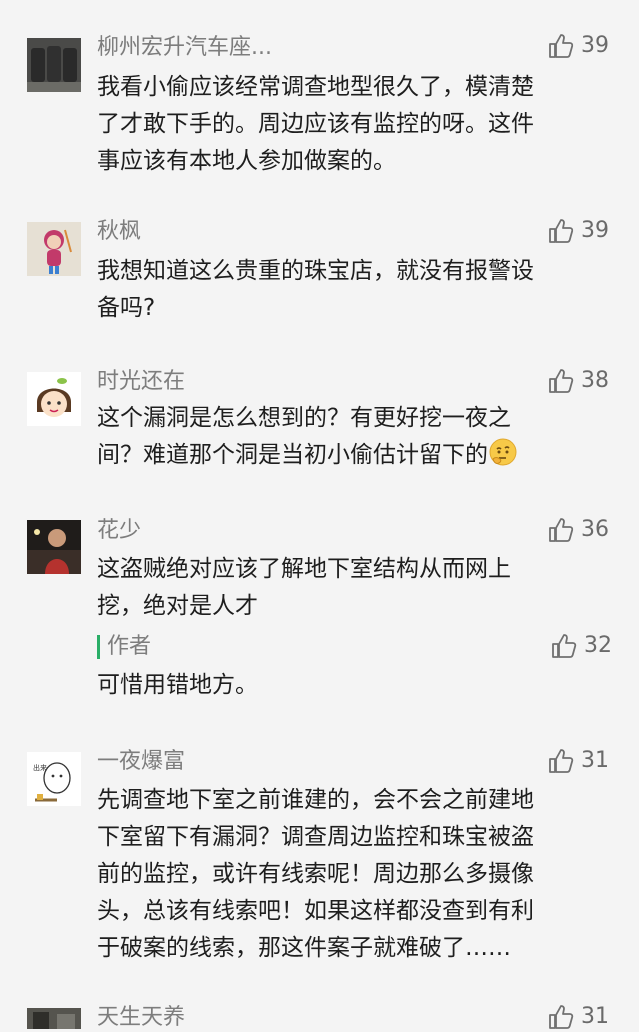  Describe the element at coordinates (177, 606) in the screenshot. I see `comment-line: 挖，绝对是人才` at that location.